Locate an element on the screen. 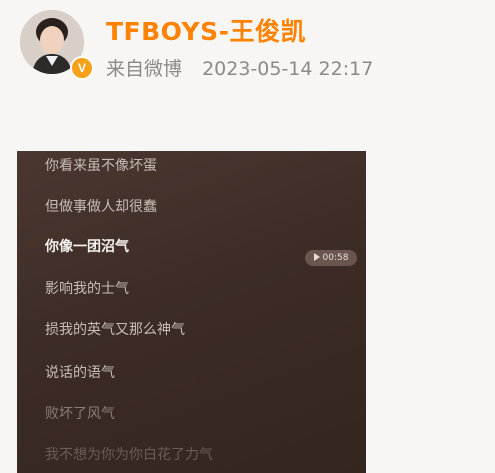 This screenshot has height=473, width=495. username: TFBOYS-王俊凯 is located at coordinates (206, 30).